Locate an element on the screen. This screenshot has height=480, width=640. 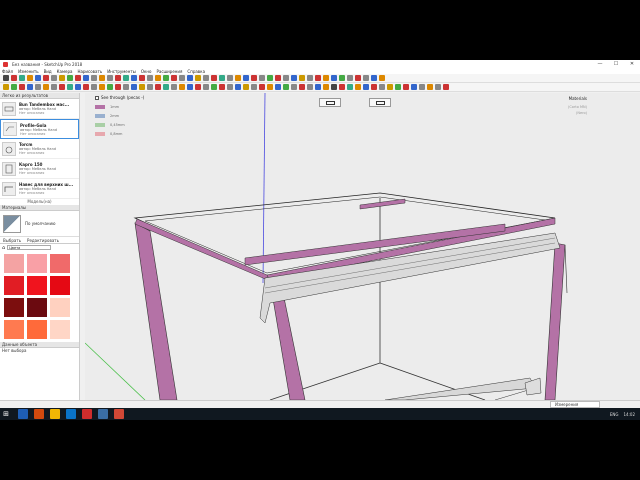
menu-edit: Изменить is located at coordinates (28, 71).